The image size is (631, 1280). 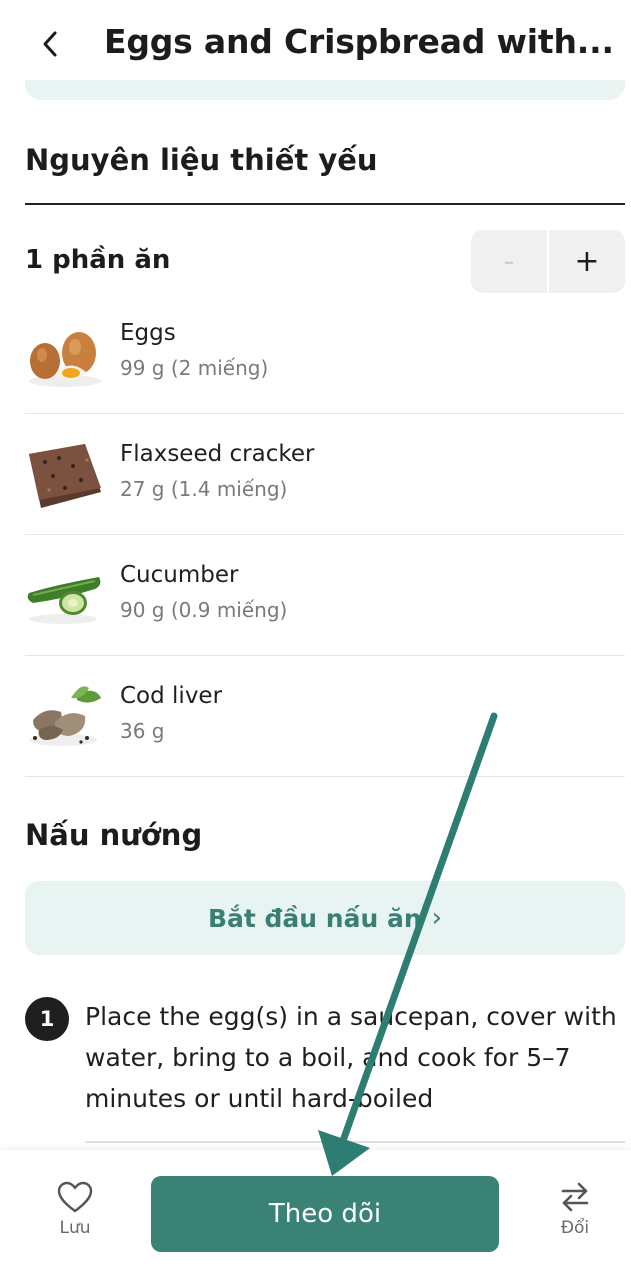 What do you see at coordinates (179, 575) in the screenshot?
I see `ingredient-name: Cucumber` at bounding box center [179, 575].